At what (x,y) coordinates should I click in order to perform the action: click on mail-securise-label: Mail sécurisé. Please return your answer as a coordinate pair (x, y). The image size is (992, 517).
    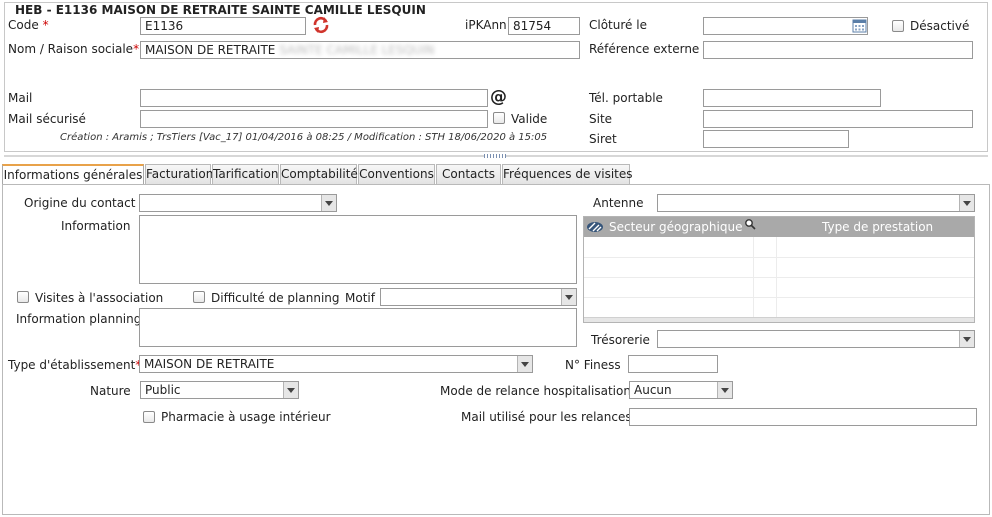
    Looking at the image, I should click on (47, 119).